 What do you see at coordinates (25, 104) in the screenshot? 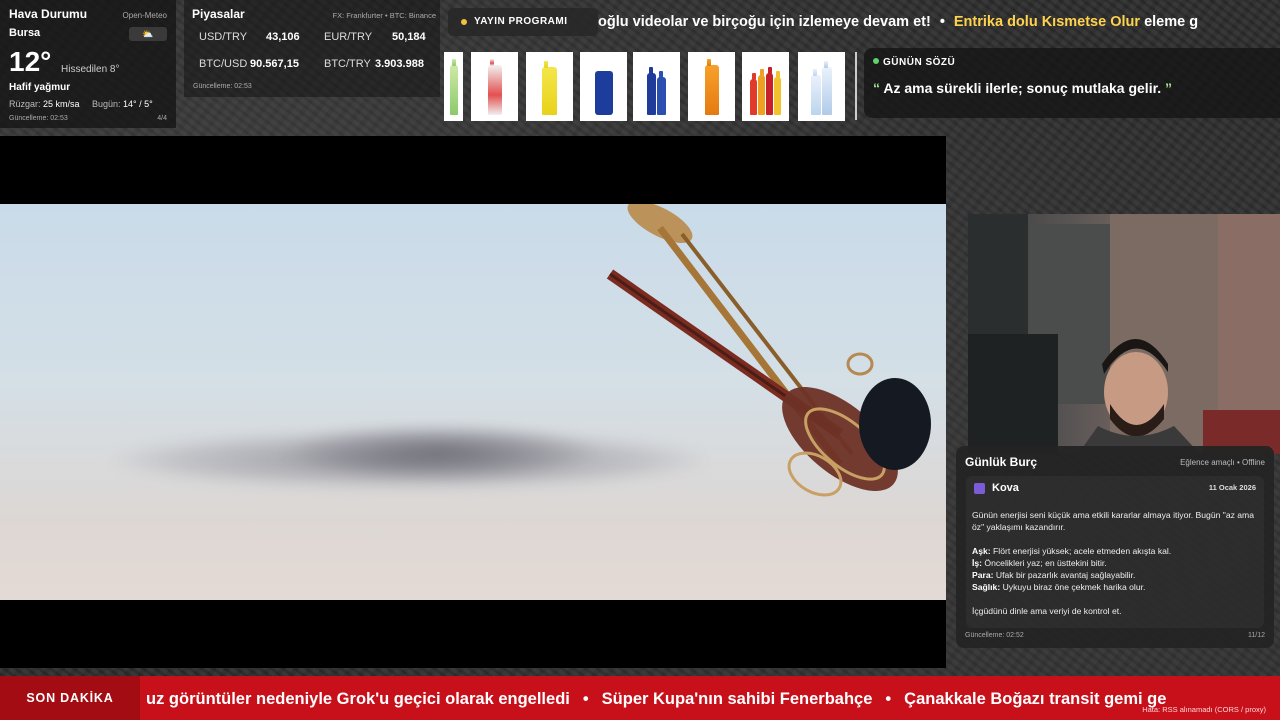
I see `wind-label: Rüzgar:` at bounding box center [25, 104].